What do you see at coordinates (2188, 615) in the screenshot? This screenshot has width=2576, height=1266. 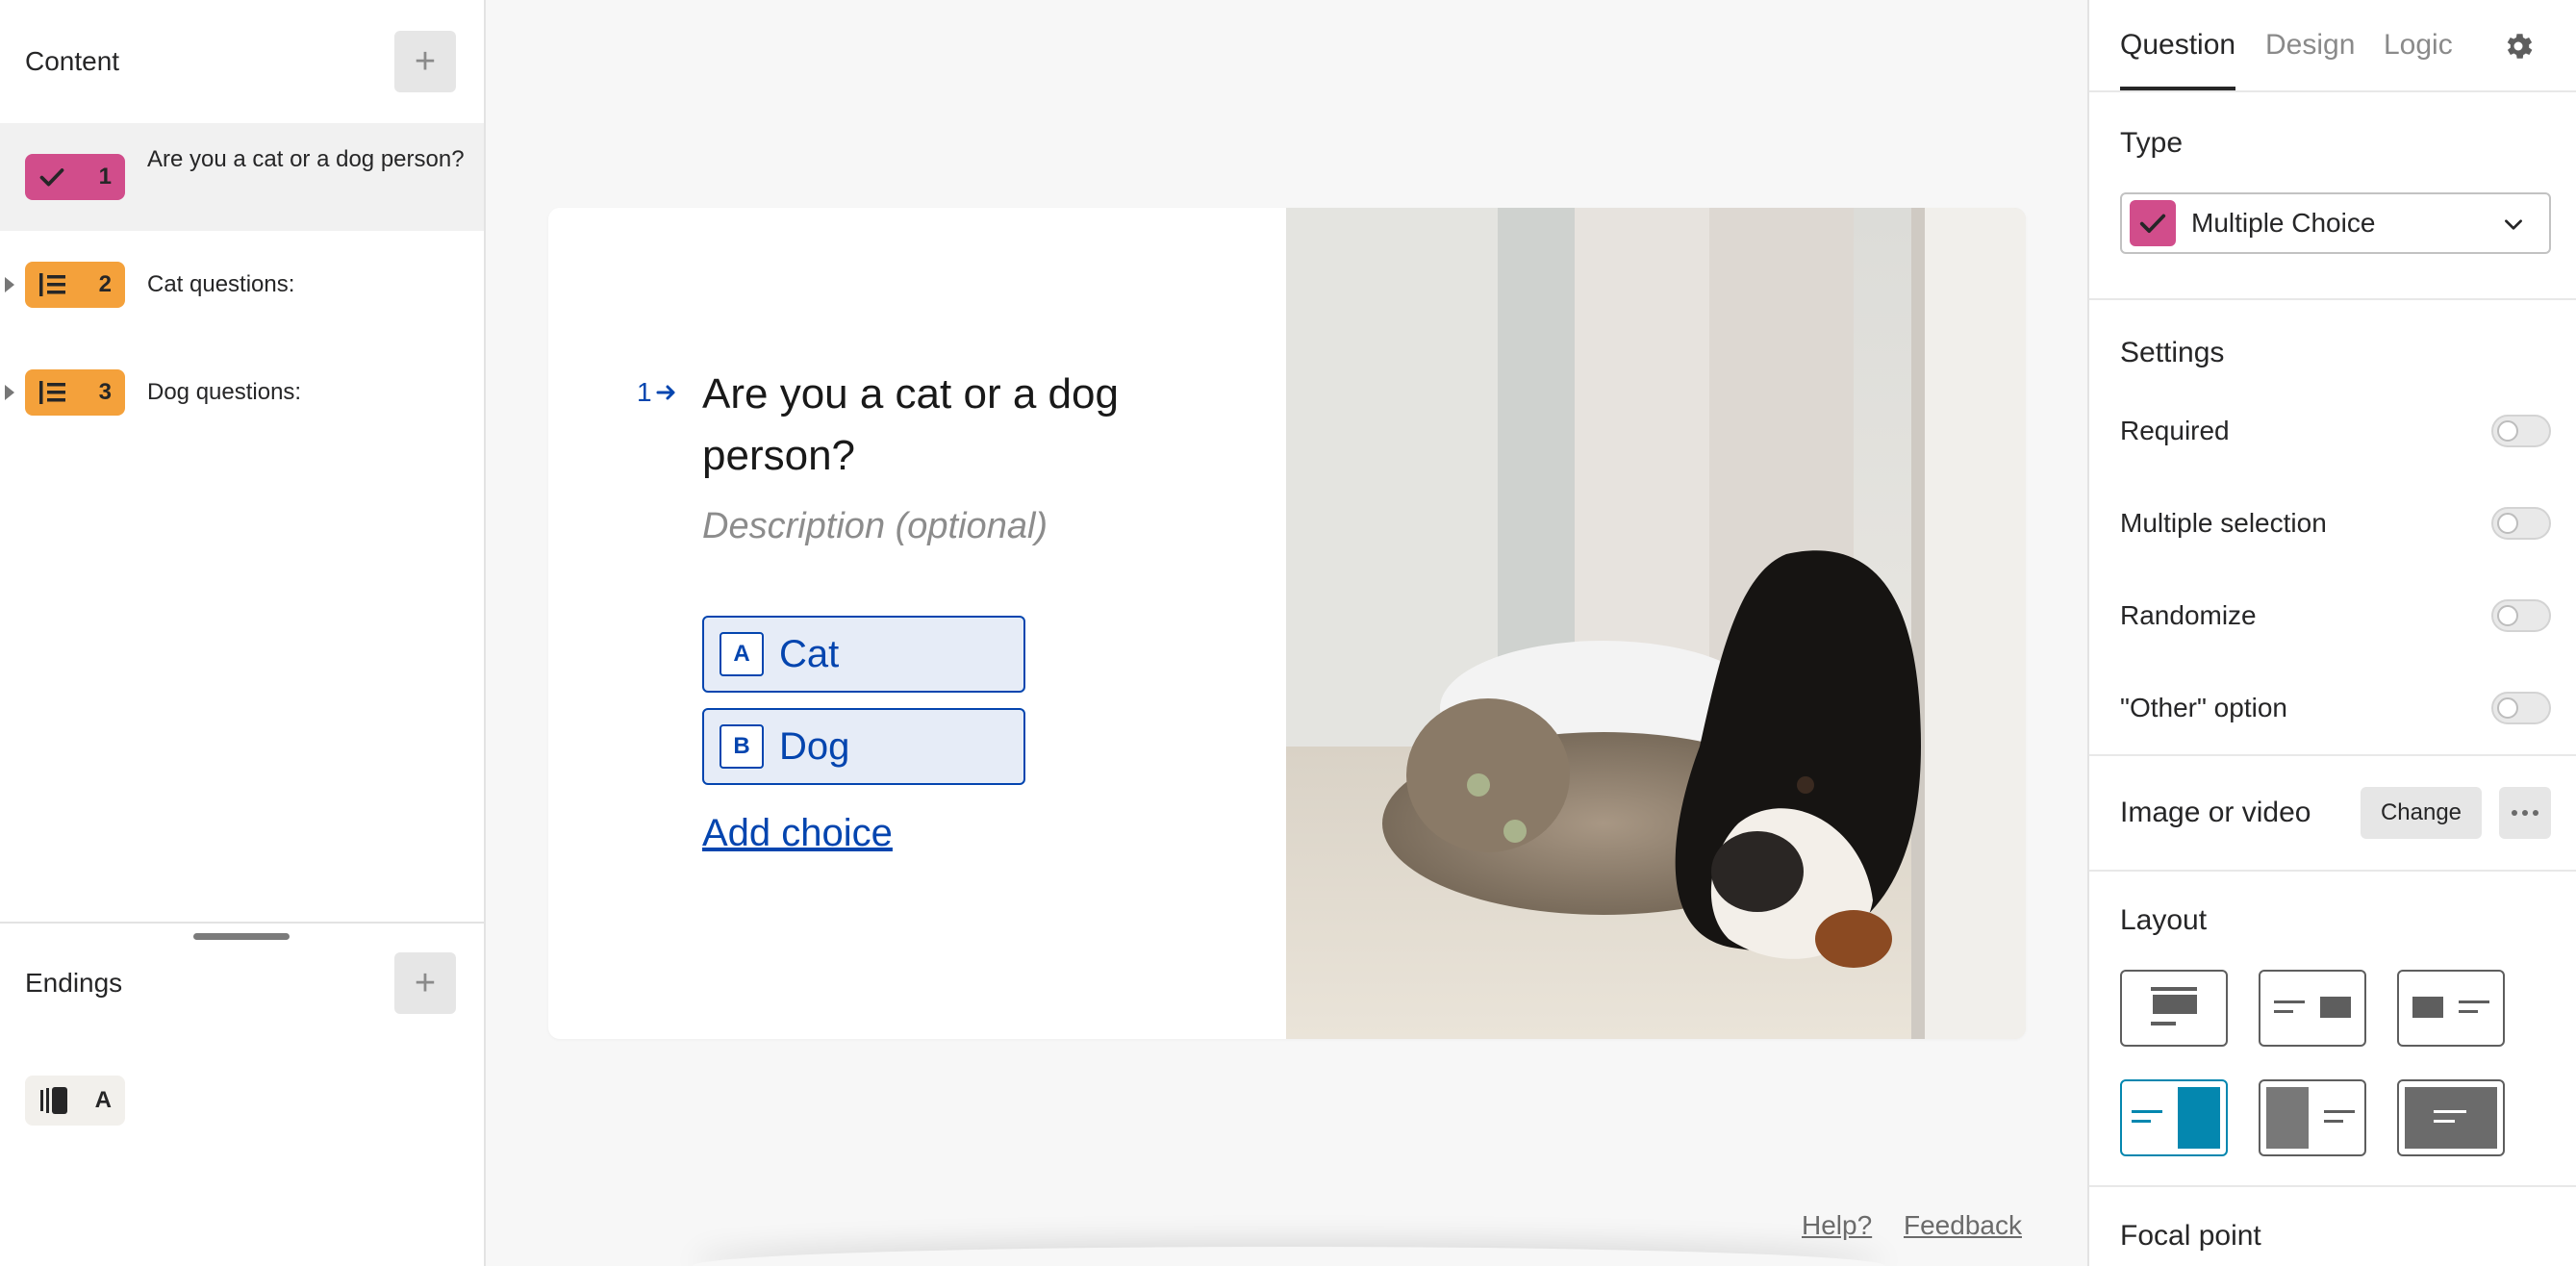 I see `setting-label: Randomize` at bounding box center [2188, 615].